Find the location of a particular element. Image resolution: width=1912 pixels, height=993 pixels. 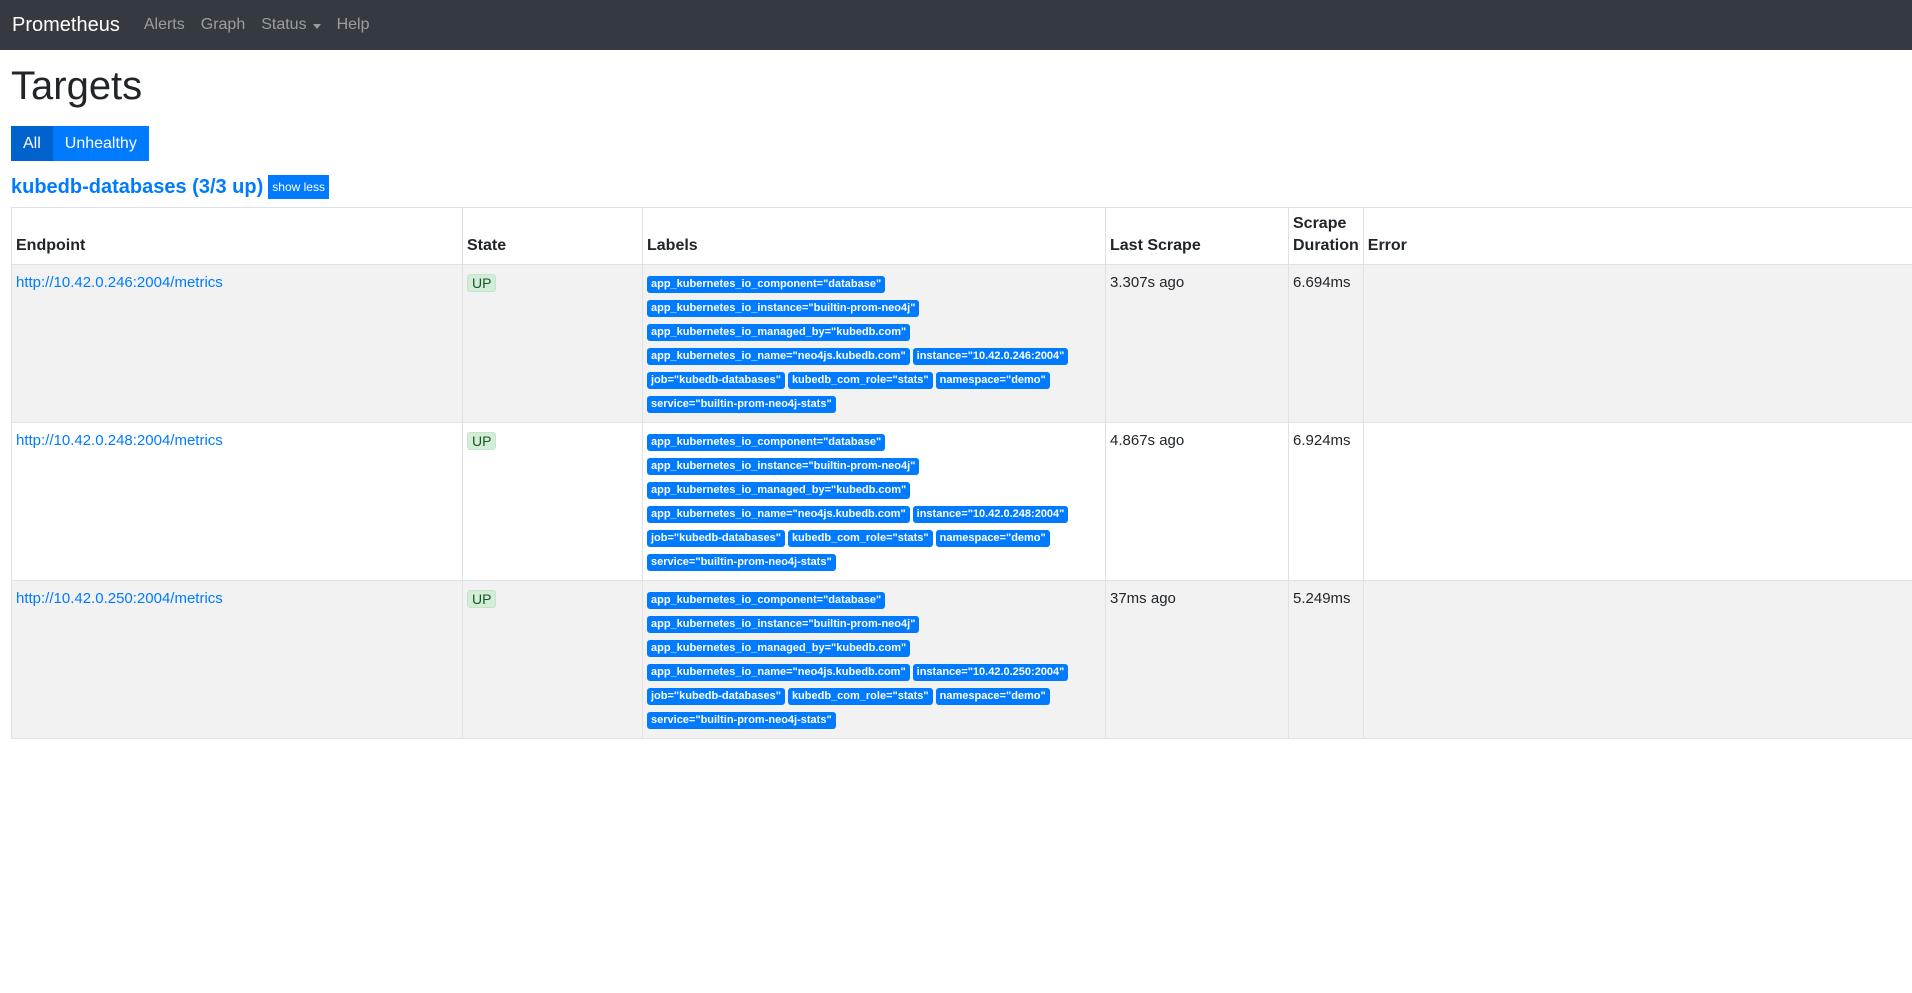

top-navbar: Prometheus Alerts Graph Status Help is located at coordinates (956, 25).